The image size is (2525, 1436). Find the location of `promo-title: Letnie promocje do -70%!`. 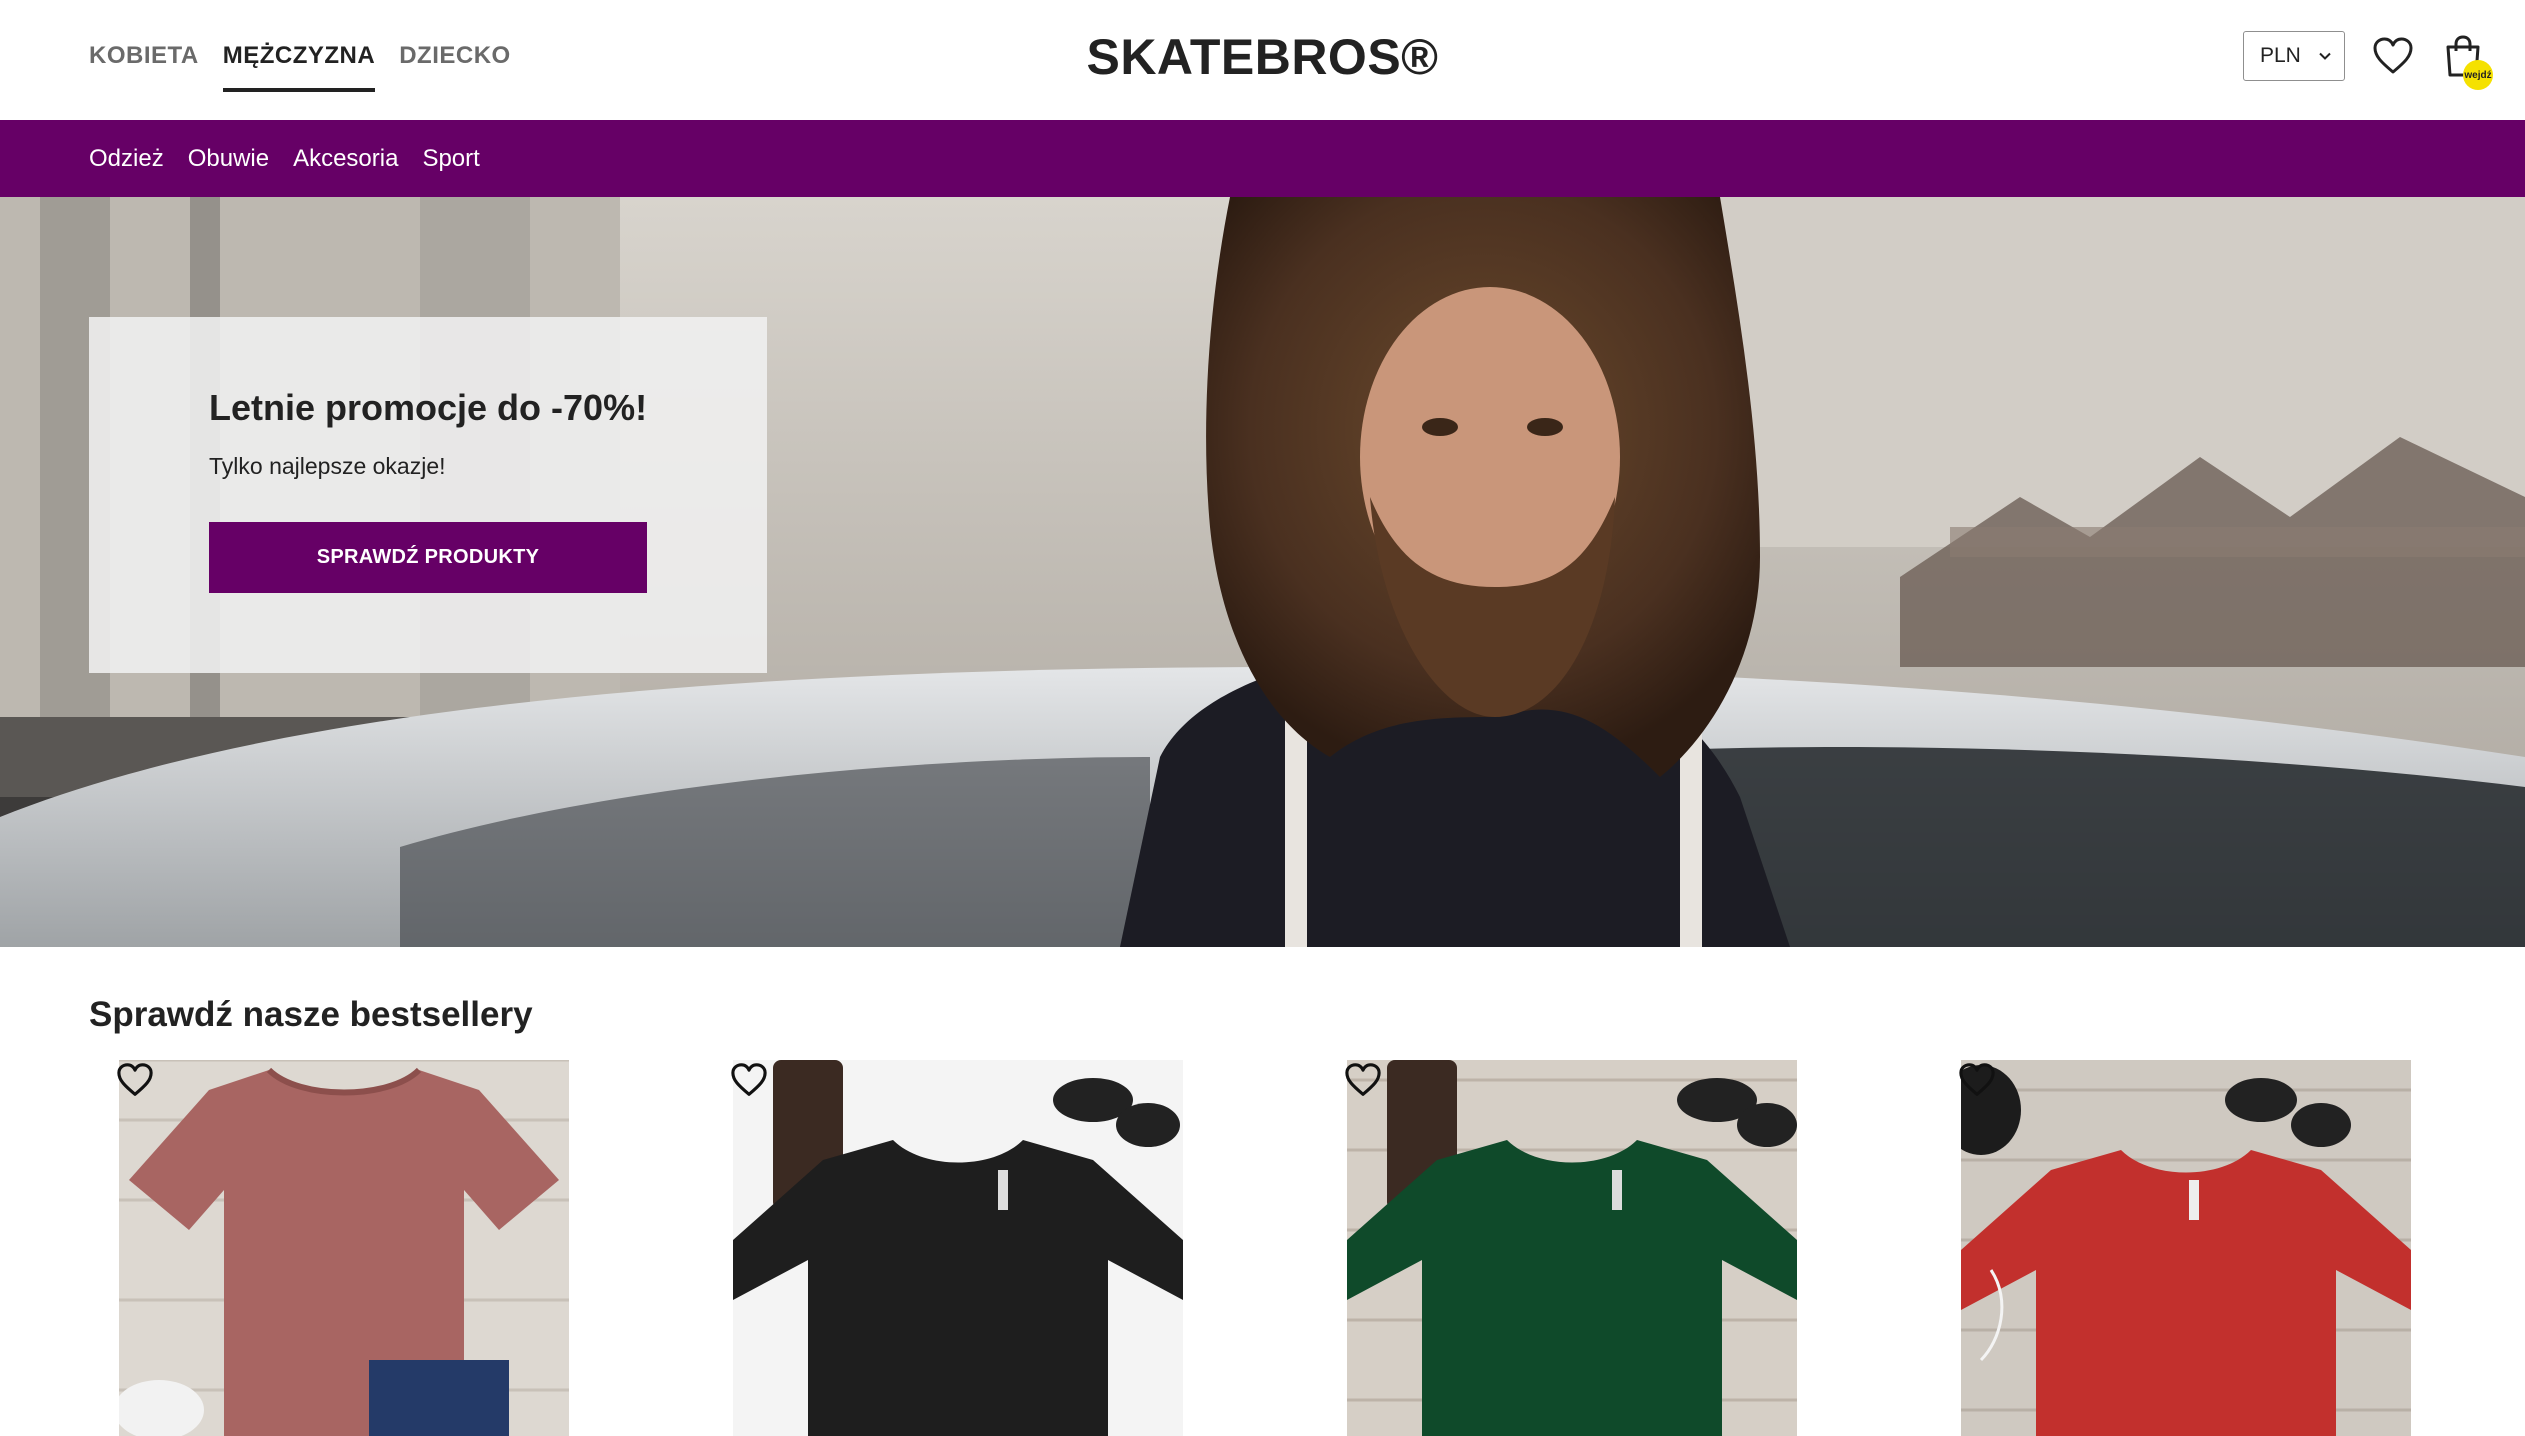

promo-title: Letnie promocje do -70%! is located at coordinates (428, 407).